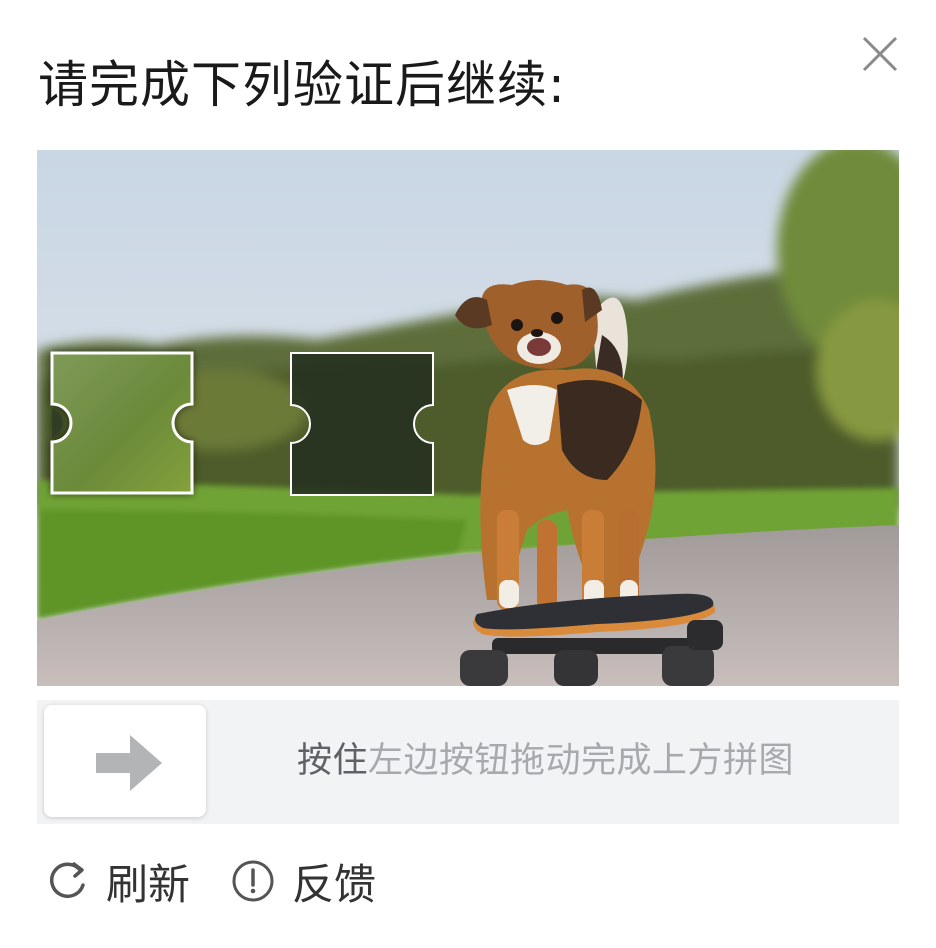  Describe the element at coordinates (67, 881) in the screenshot. I see `refresh-icon` at that location.